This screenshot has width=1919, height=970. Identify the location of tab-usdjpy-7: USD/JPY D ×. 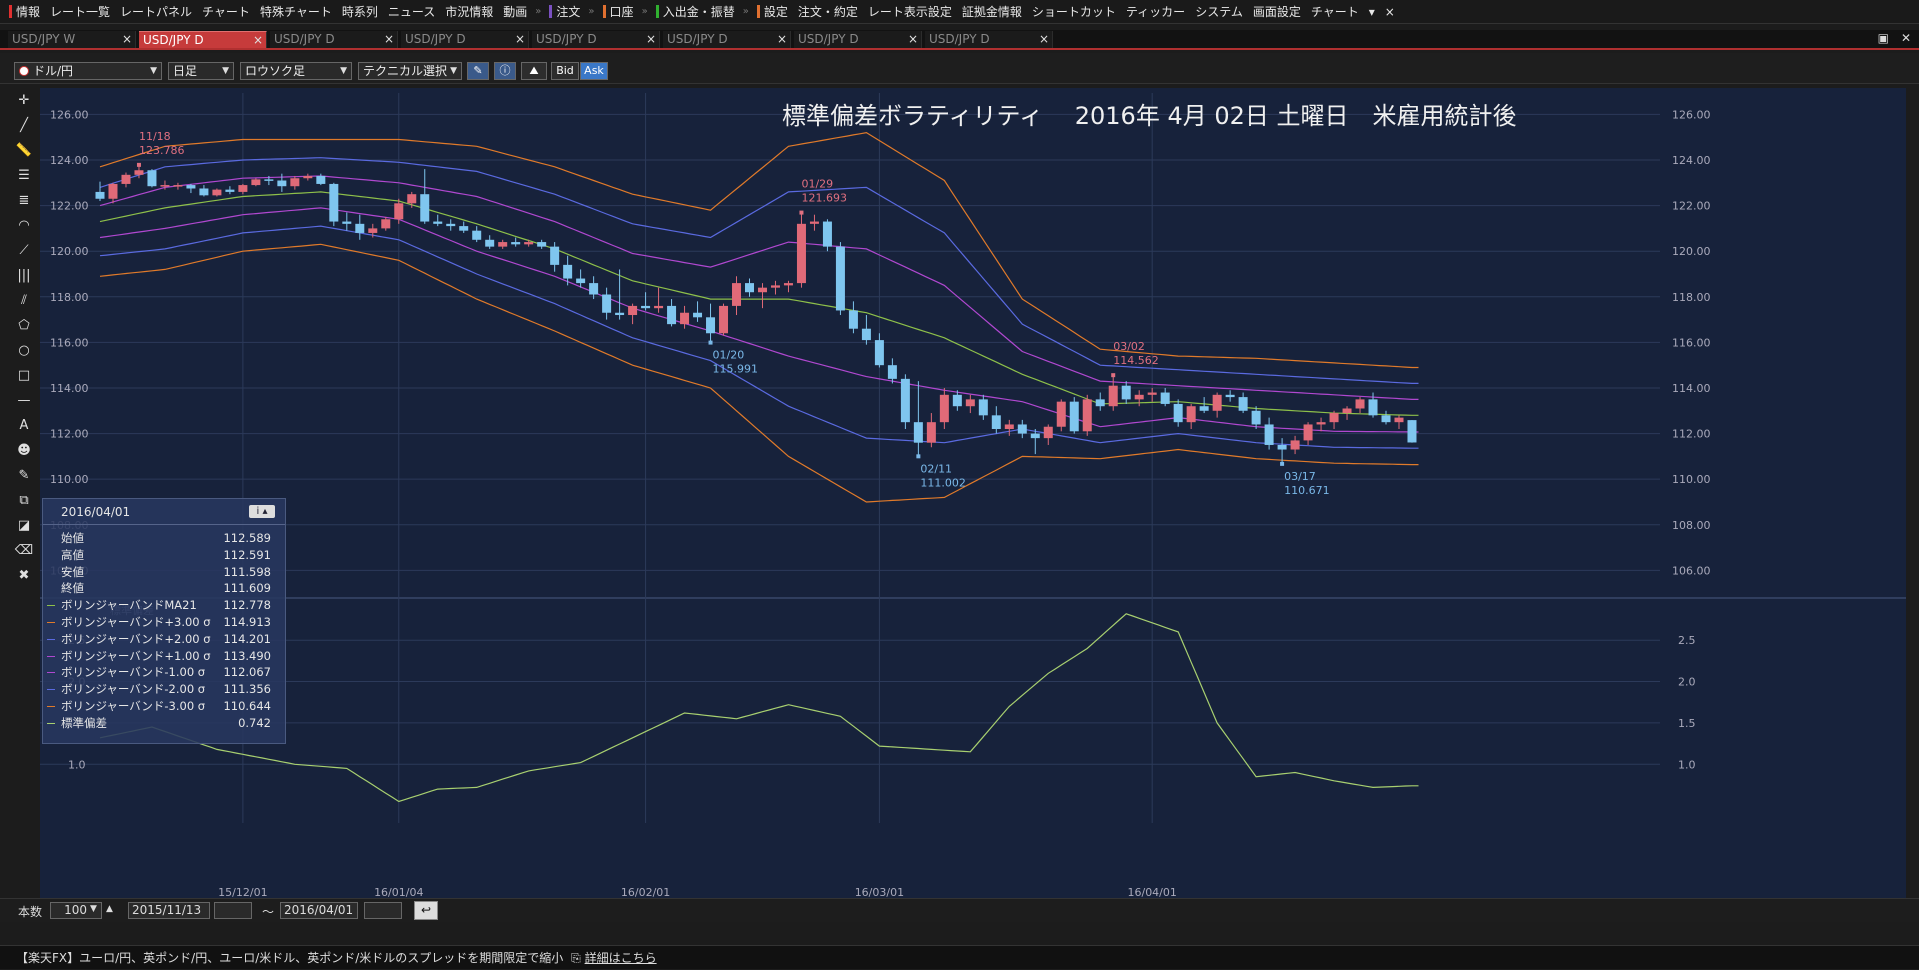
(989, 39).